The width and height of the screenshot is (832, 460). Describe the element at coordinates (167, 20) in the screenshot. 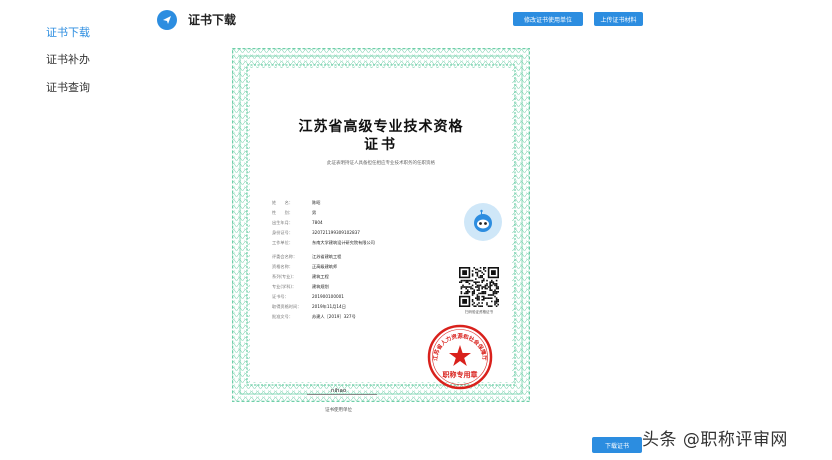

I see `paper-plane-icon` at that location.